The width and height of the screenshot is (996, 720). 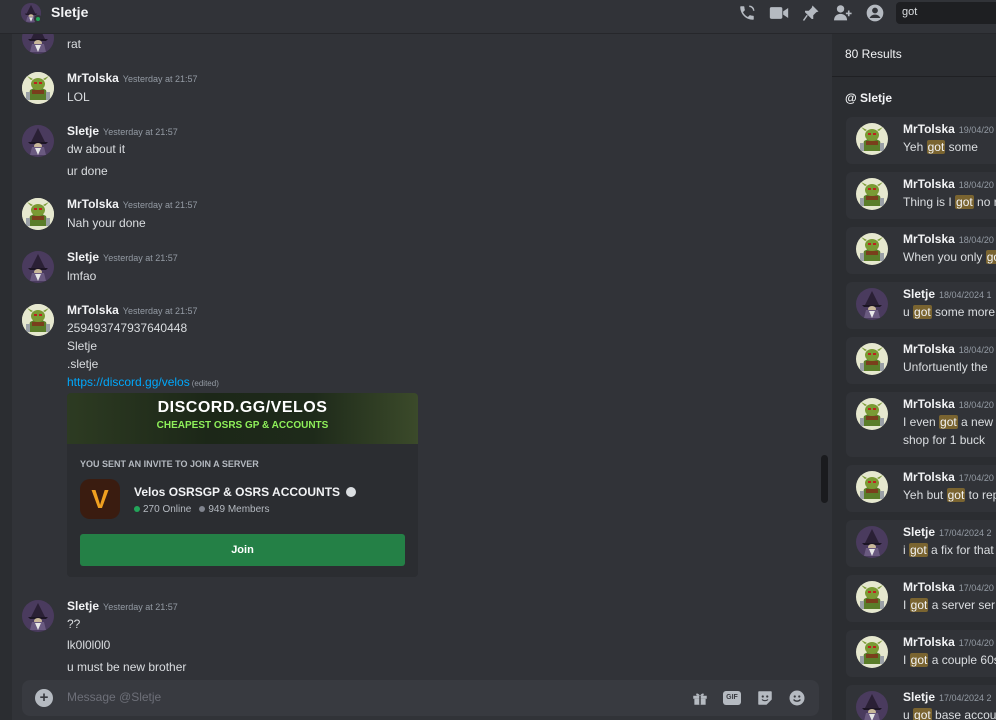 I want to click on message-text: u must be new brother, so click(x=127, y=667).